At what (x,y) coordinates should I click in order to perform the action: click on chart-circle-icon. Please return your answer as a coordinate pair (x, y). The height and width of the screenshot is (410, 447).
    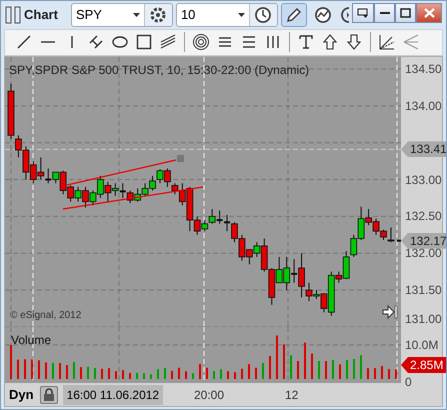
    Looking at the image, I should click on (323, 15).